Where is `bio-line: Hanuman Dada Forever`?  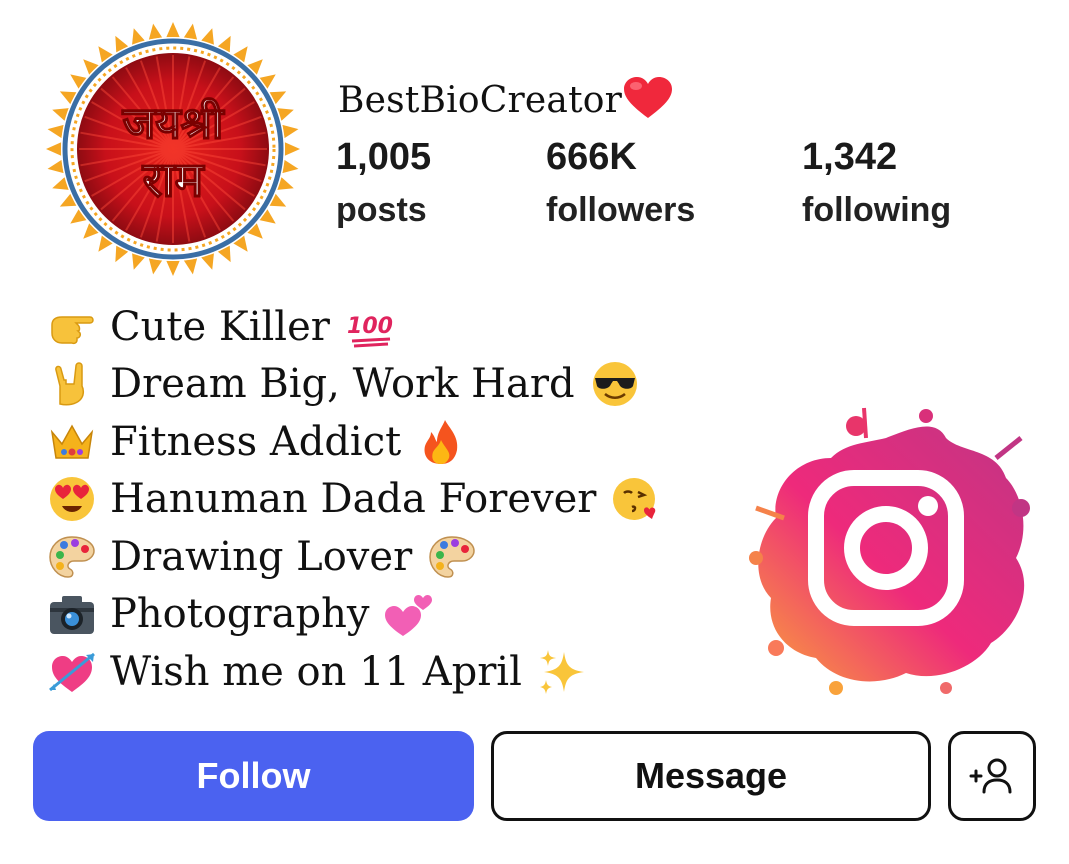 bio-line: Hanuman Dada Forever is located at coordinates (356, 500).